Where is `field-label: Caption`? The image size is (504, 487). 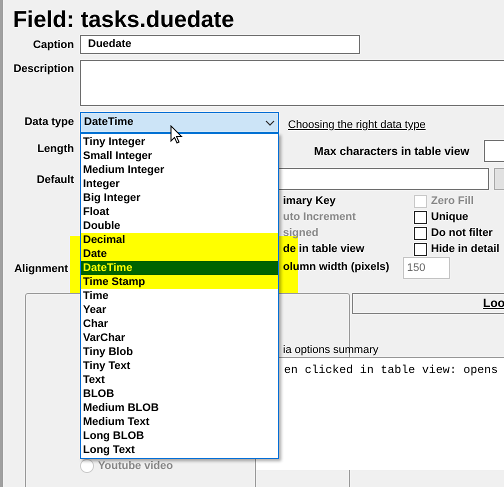
field-label: Caption is located at coordinates (53, 45).